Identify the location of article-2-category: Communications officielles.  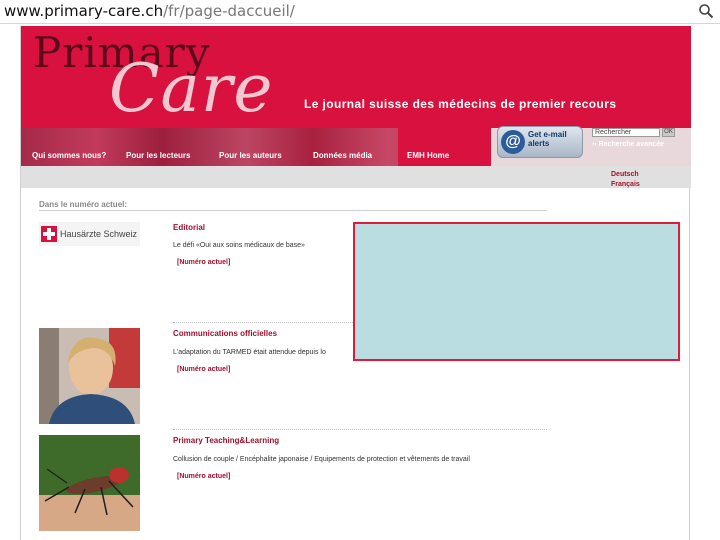
(225, 333).